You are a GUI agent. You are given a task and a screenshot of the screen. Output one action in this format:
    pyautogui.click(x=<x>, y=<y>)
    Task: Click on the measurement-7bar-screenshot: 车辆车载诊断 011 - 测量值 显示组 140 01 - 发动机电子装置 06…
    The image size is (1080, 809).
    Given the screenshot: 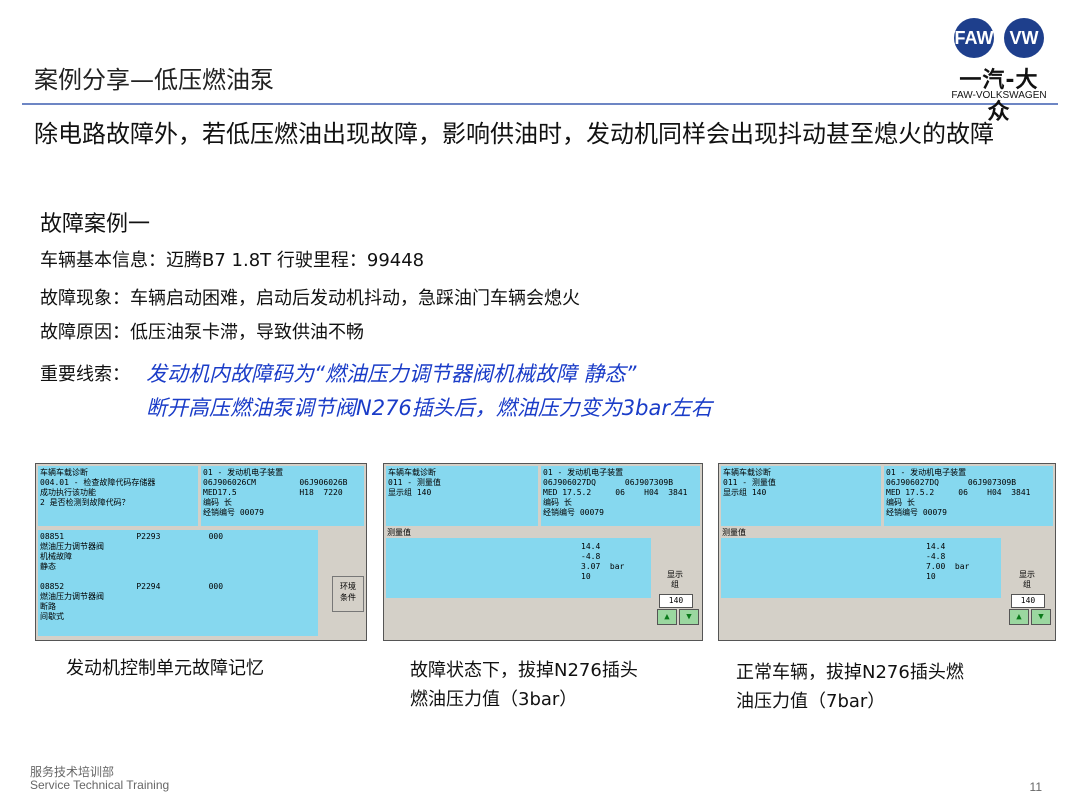 What is the action you would take?
    pyautogui.click(x=887, y=552)
    